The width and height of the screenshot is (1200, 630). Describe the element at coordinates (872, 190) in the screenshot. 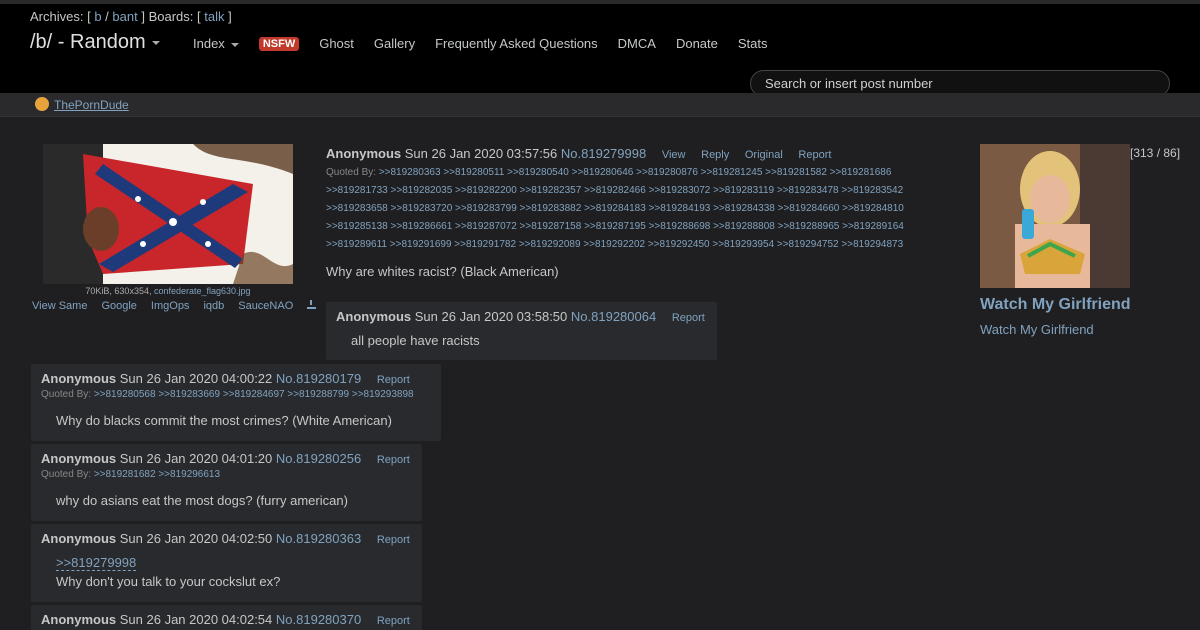

I see `quoted-by-link: >>819283542` at that location.